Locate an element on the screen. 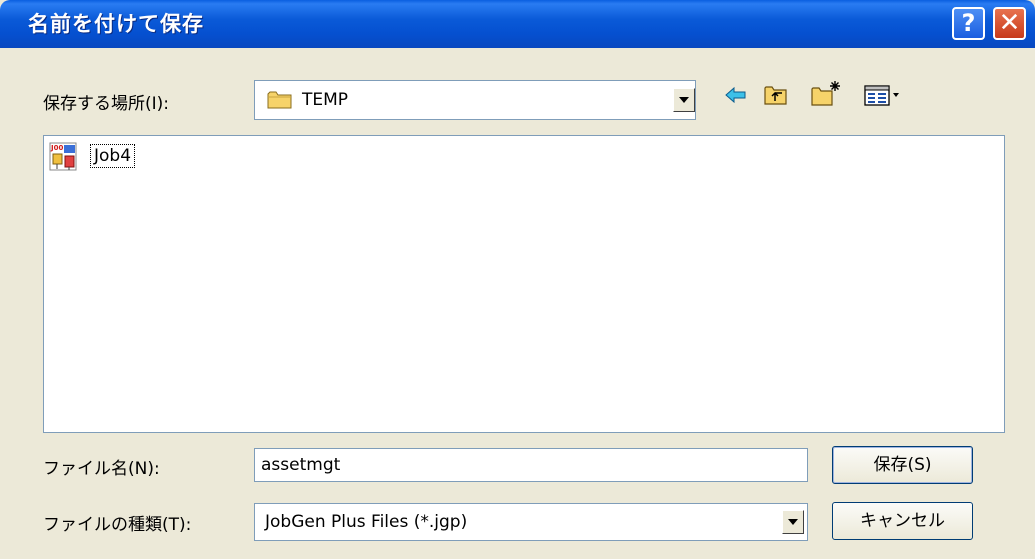 This screenshot has height=559, width=1035. new-folder-icon is located at coordinates (826, 93).